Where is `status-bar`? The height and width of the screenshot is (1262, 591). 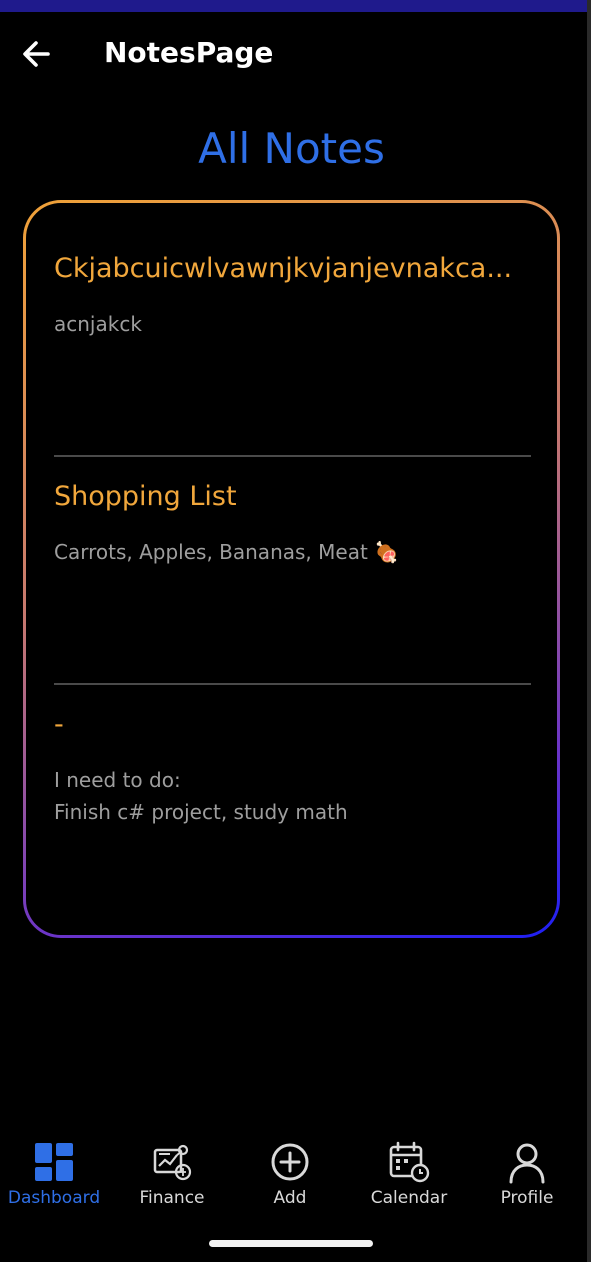 status-bar is located at coordinates (295, 6).